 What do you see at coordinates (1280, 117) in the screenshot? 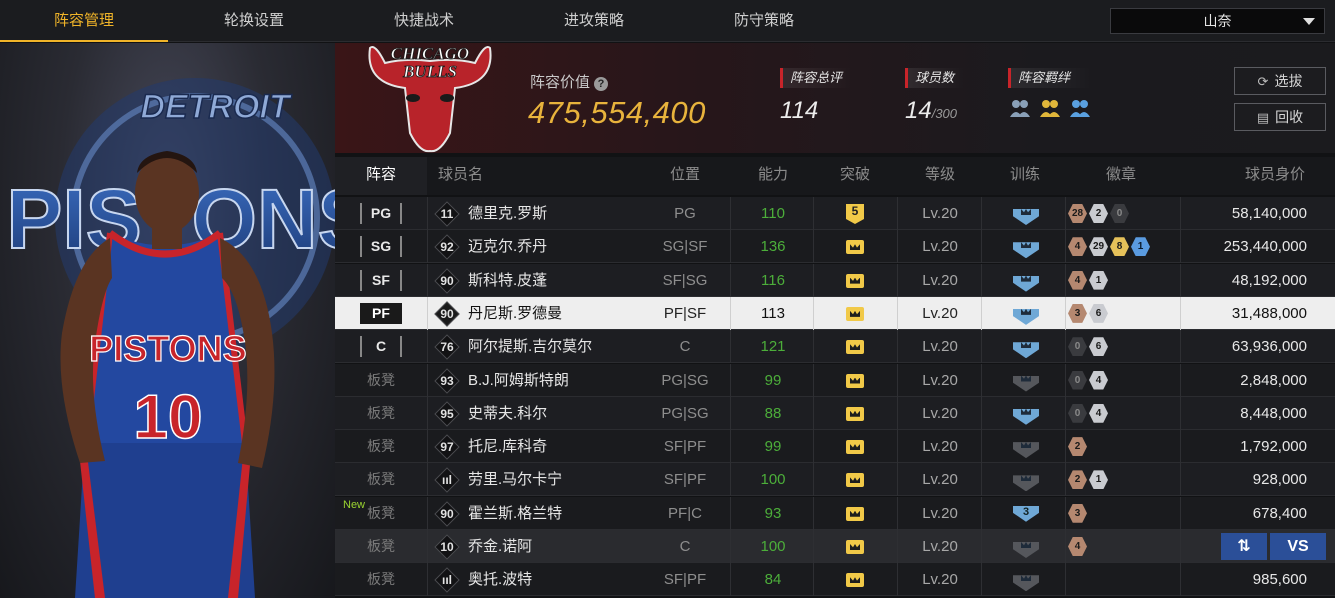
I see `recycle-button: ▤ 回收` at bounding box center [1280, 117].